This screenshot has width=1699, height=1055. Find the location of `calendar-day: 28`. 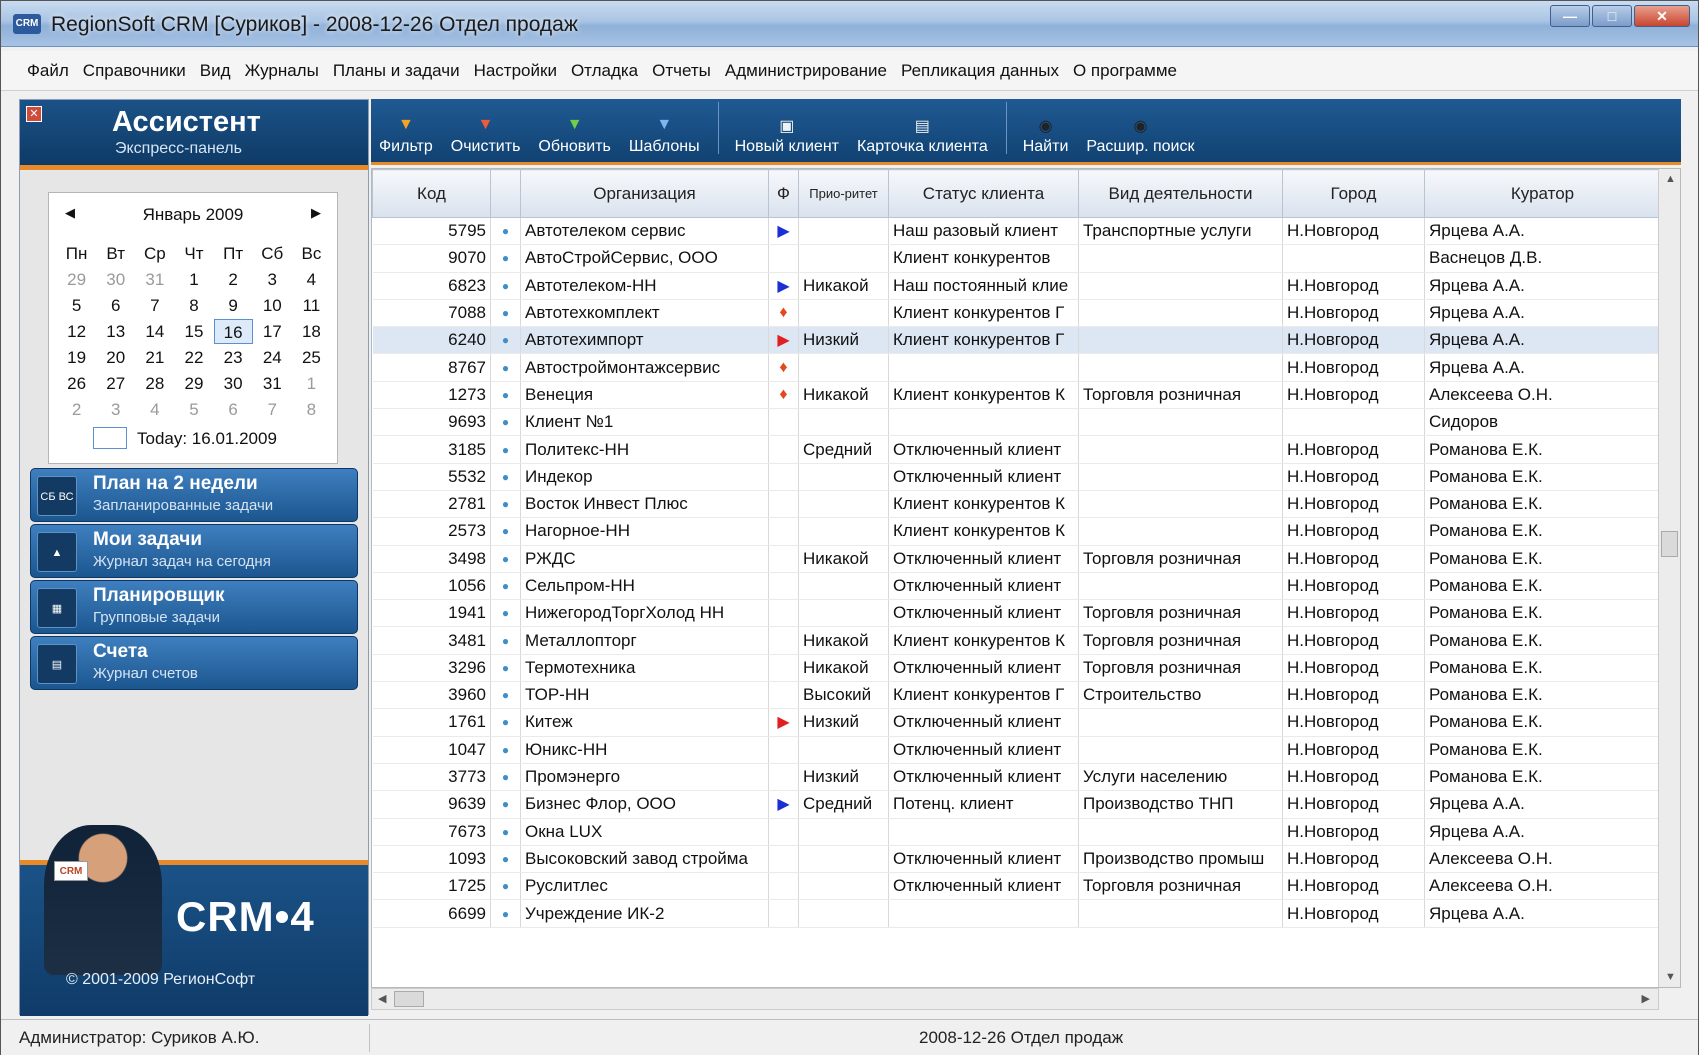

calendar-day: 28 is located at coordinates (154, 383).